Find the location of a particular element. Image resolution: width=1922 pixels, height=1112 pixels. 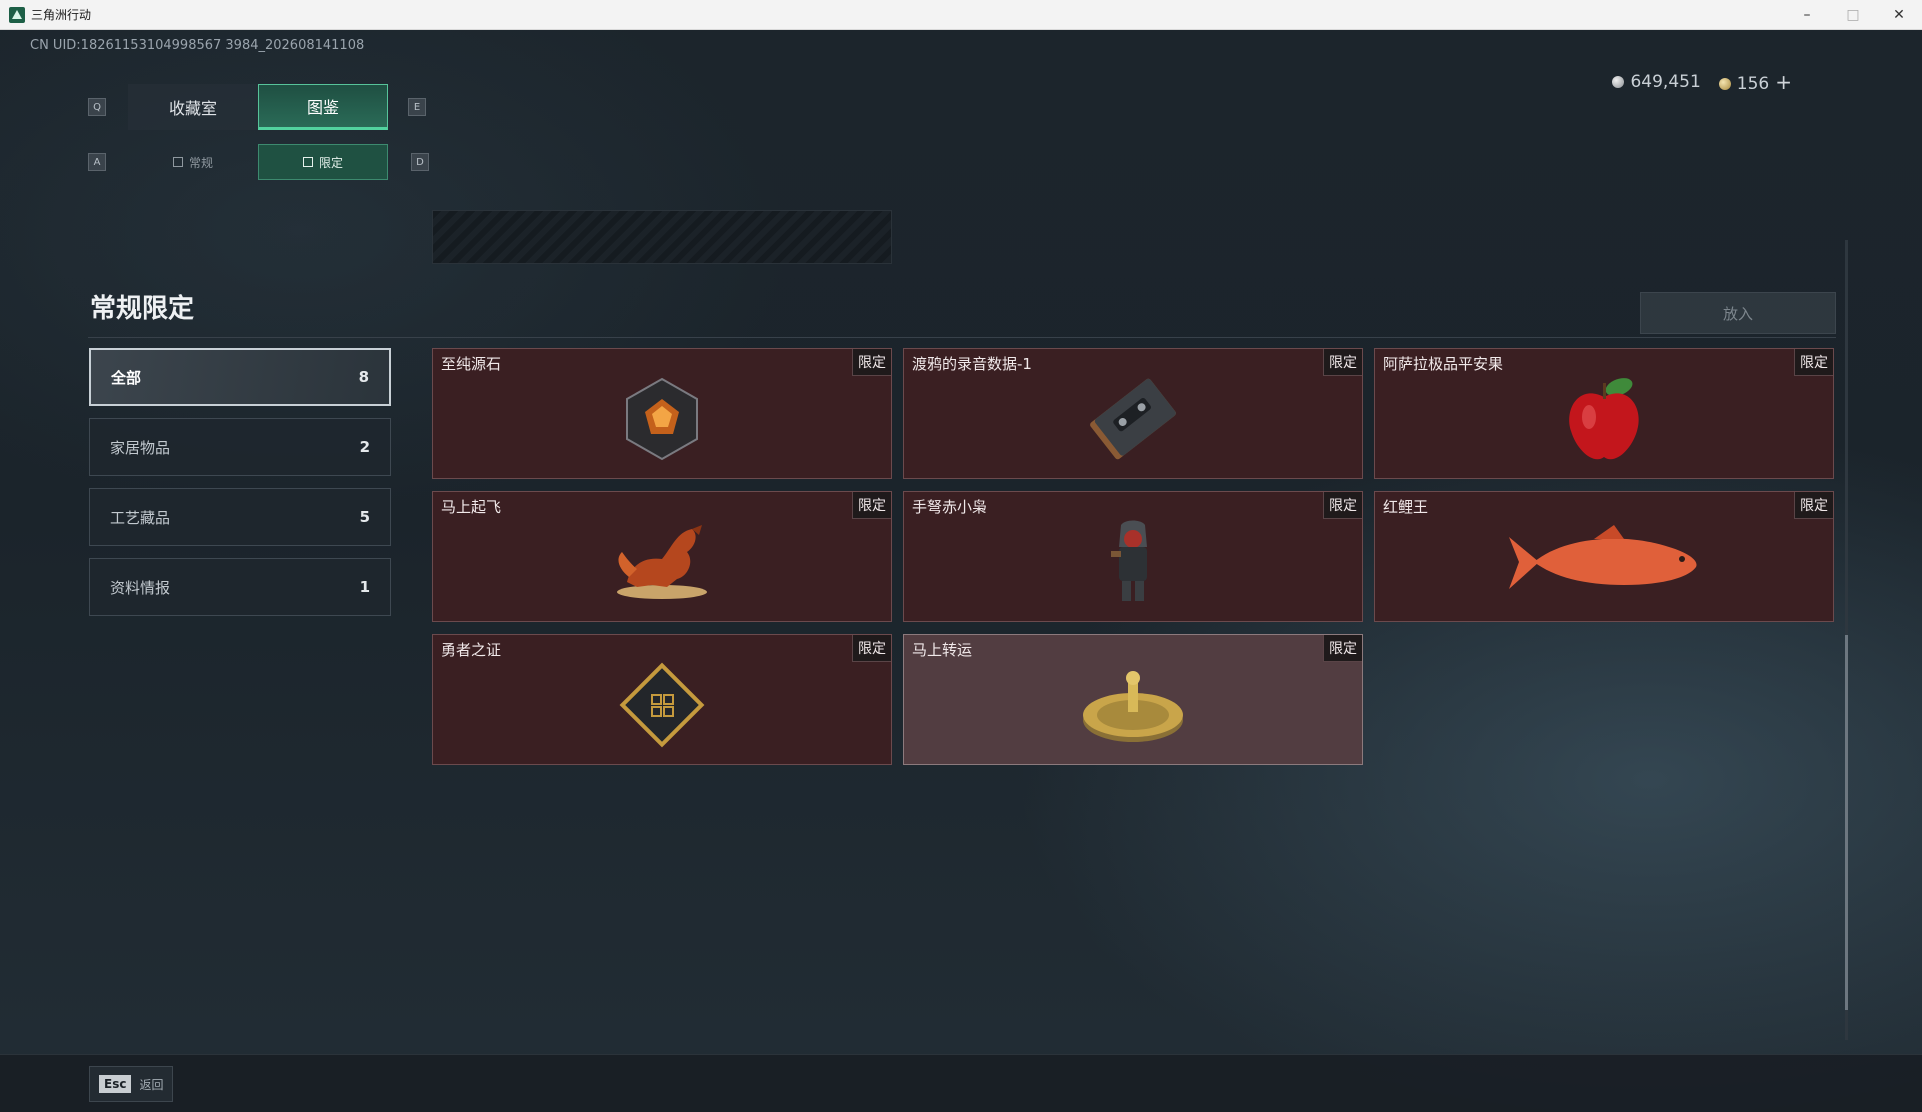

item-card: 至纯源石 限定 is located at coordinates (662, 413).